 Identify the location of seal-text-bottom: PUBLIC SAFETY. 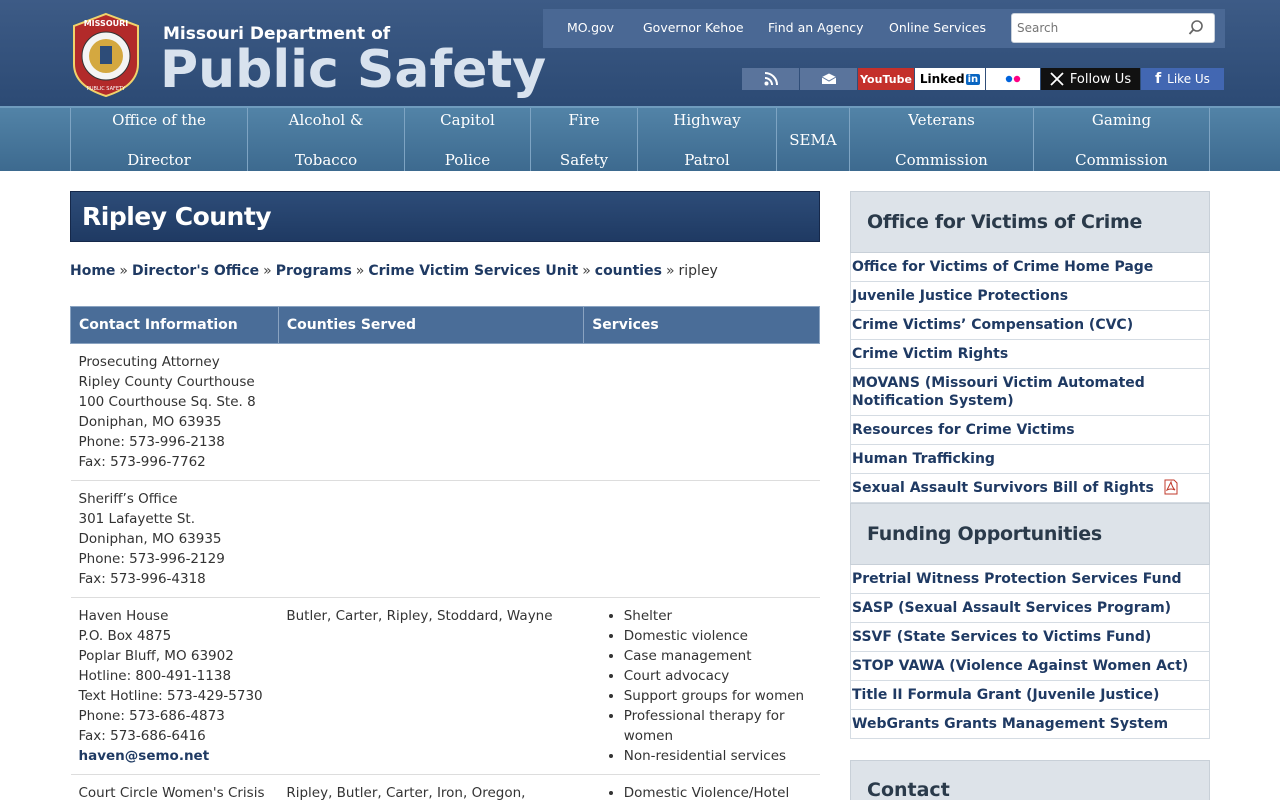
(106, 89).